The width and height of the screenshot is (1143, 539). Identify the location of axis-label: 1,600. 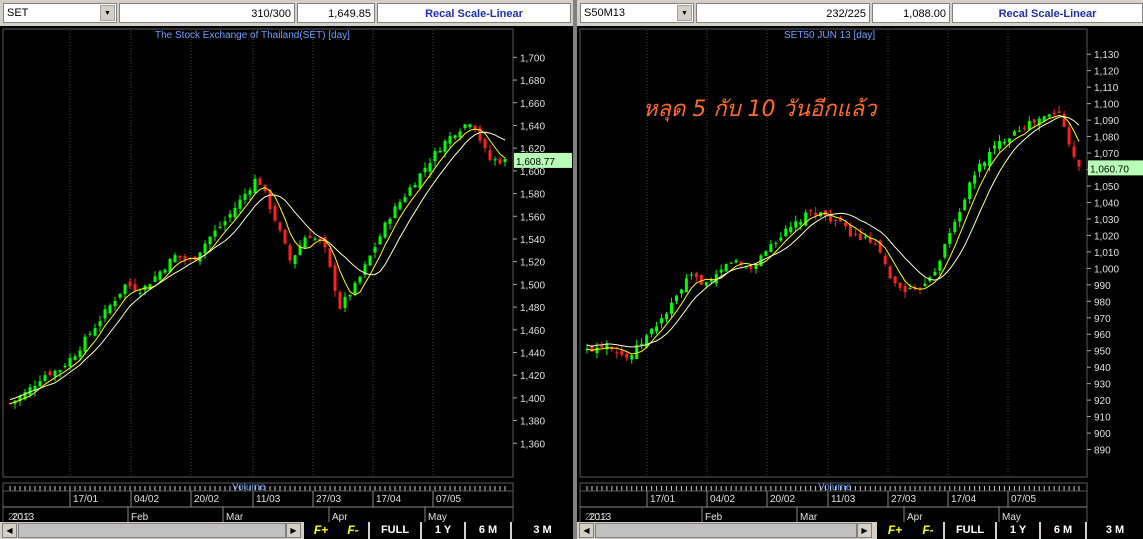
(532, 172).